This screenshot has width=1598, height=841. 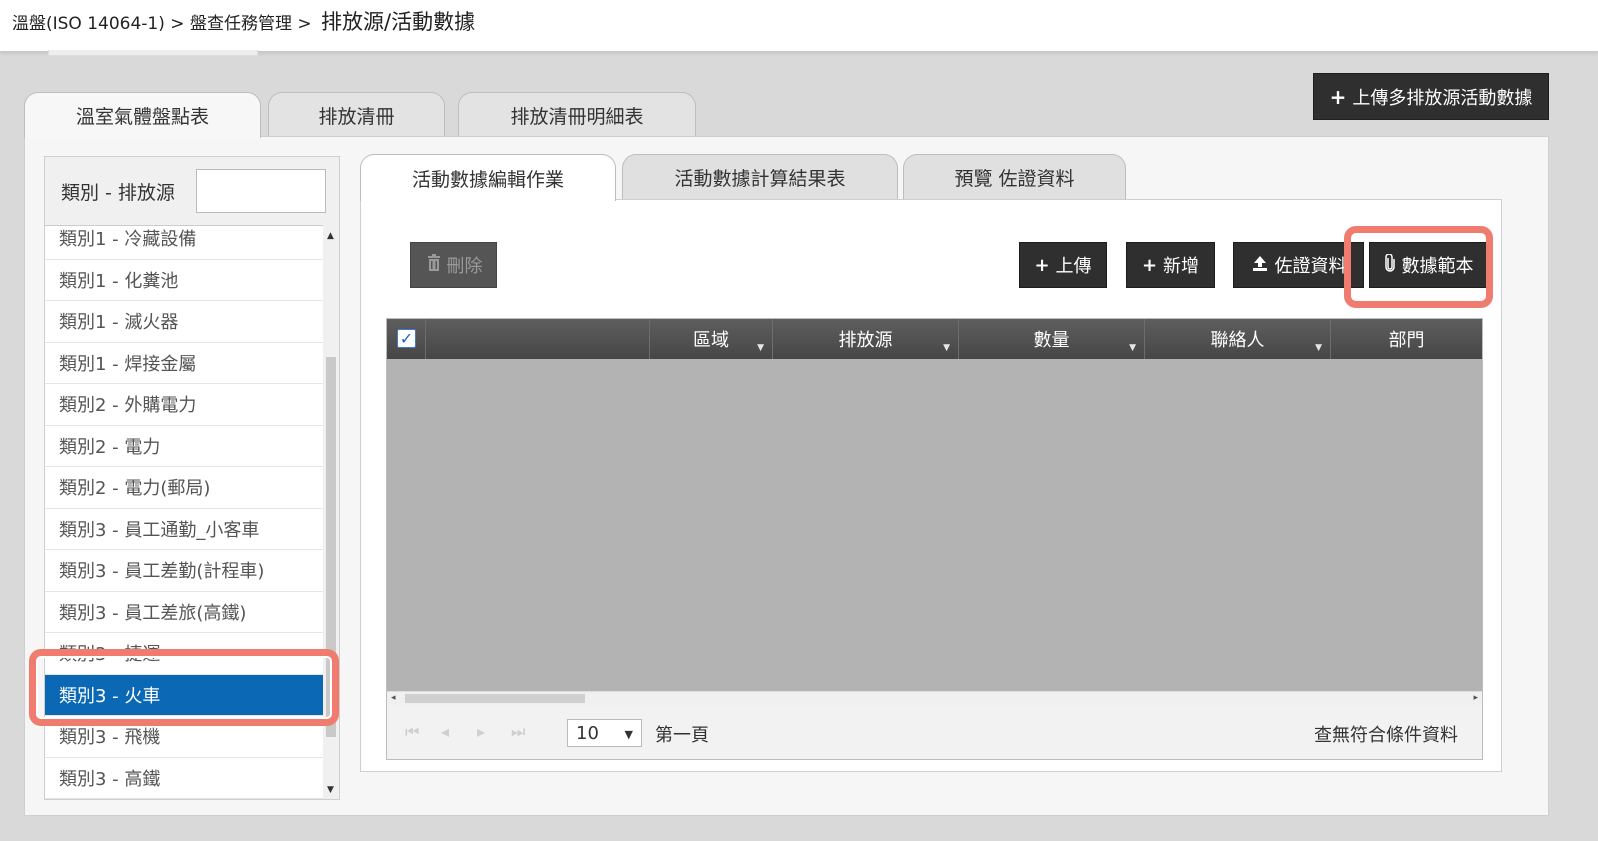 I want to click on sidebar-item-8: 類別3 - 員工差勤(計程車), so click(x=184, y=571).